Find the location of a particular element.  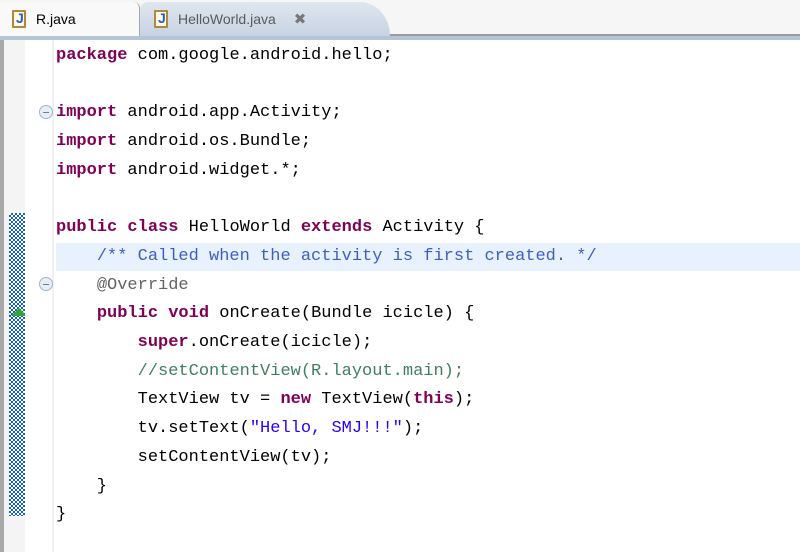

code-token: Activity { is located at coordinates (428, 228).